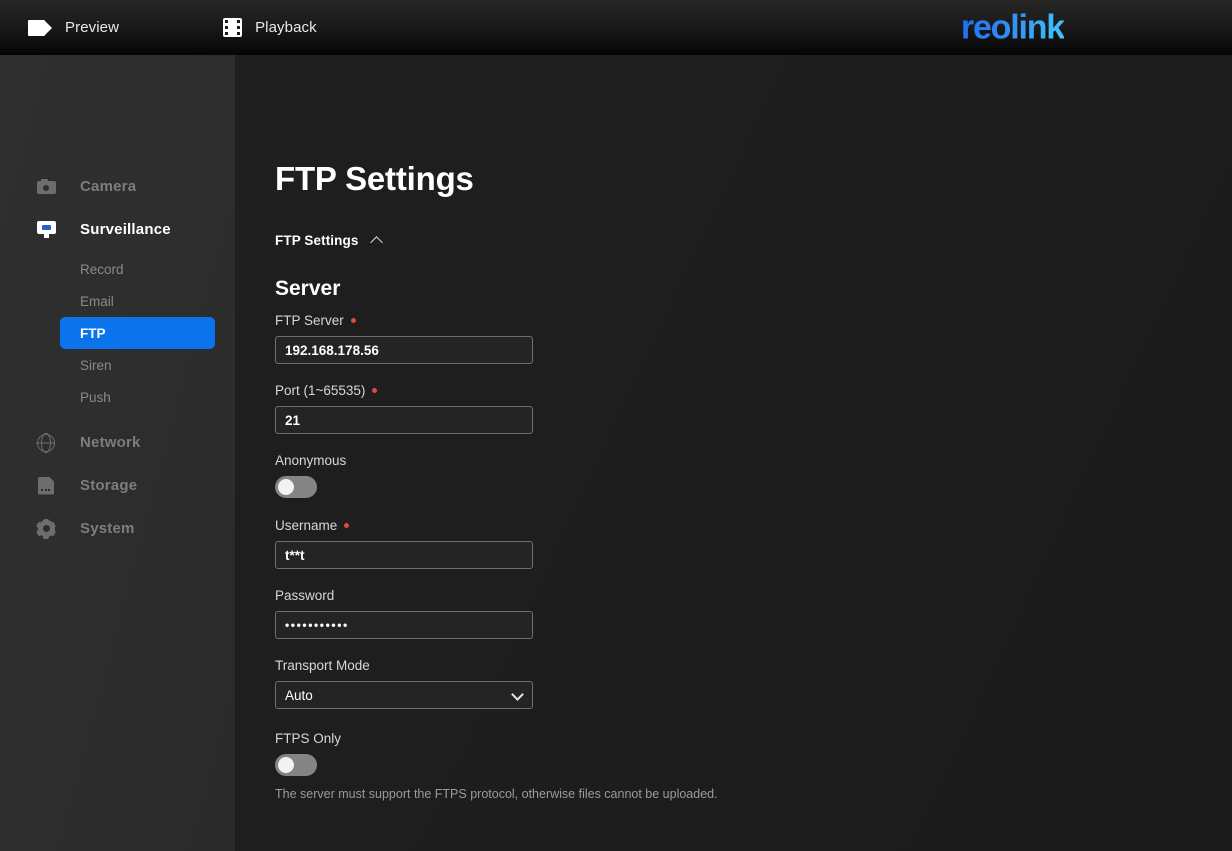 The width and height of the screenshot is (1232, 851). What do you see at coordinates (46, 443) in the screenshot?
I see `globe-icon` at bounding box center [46, 443].